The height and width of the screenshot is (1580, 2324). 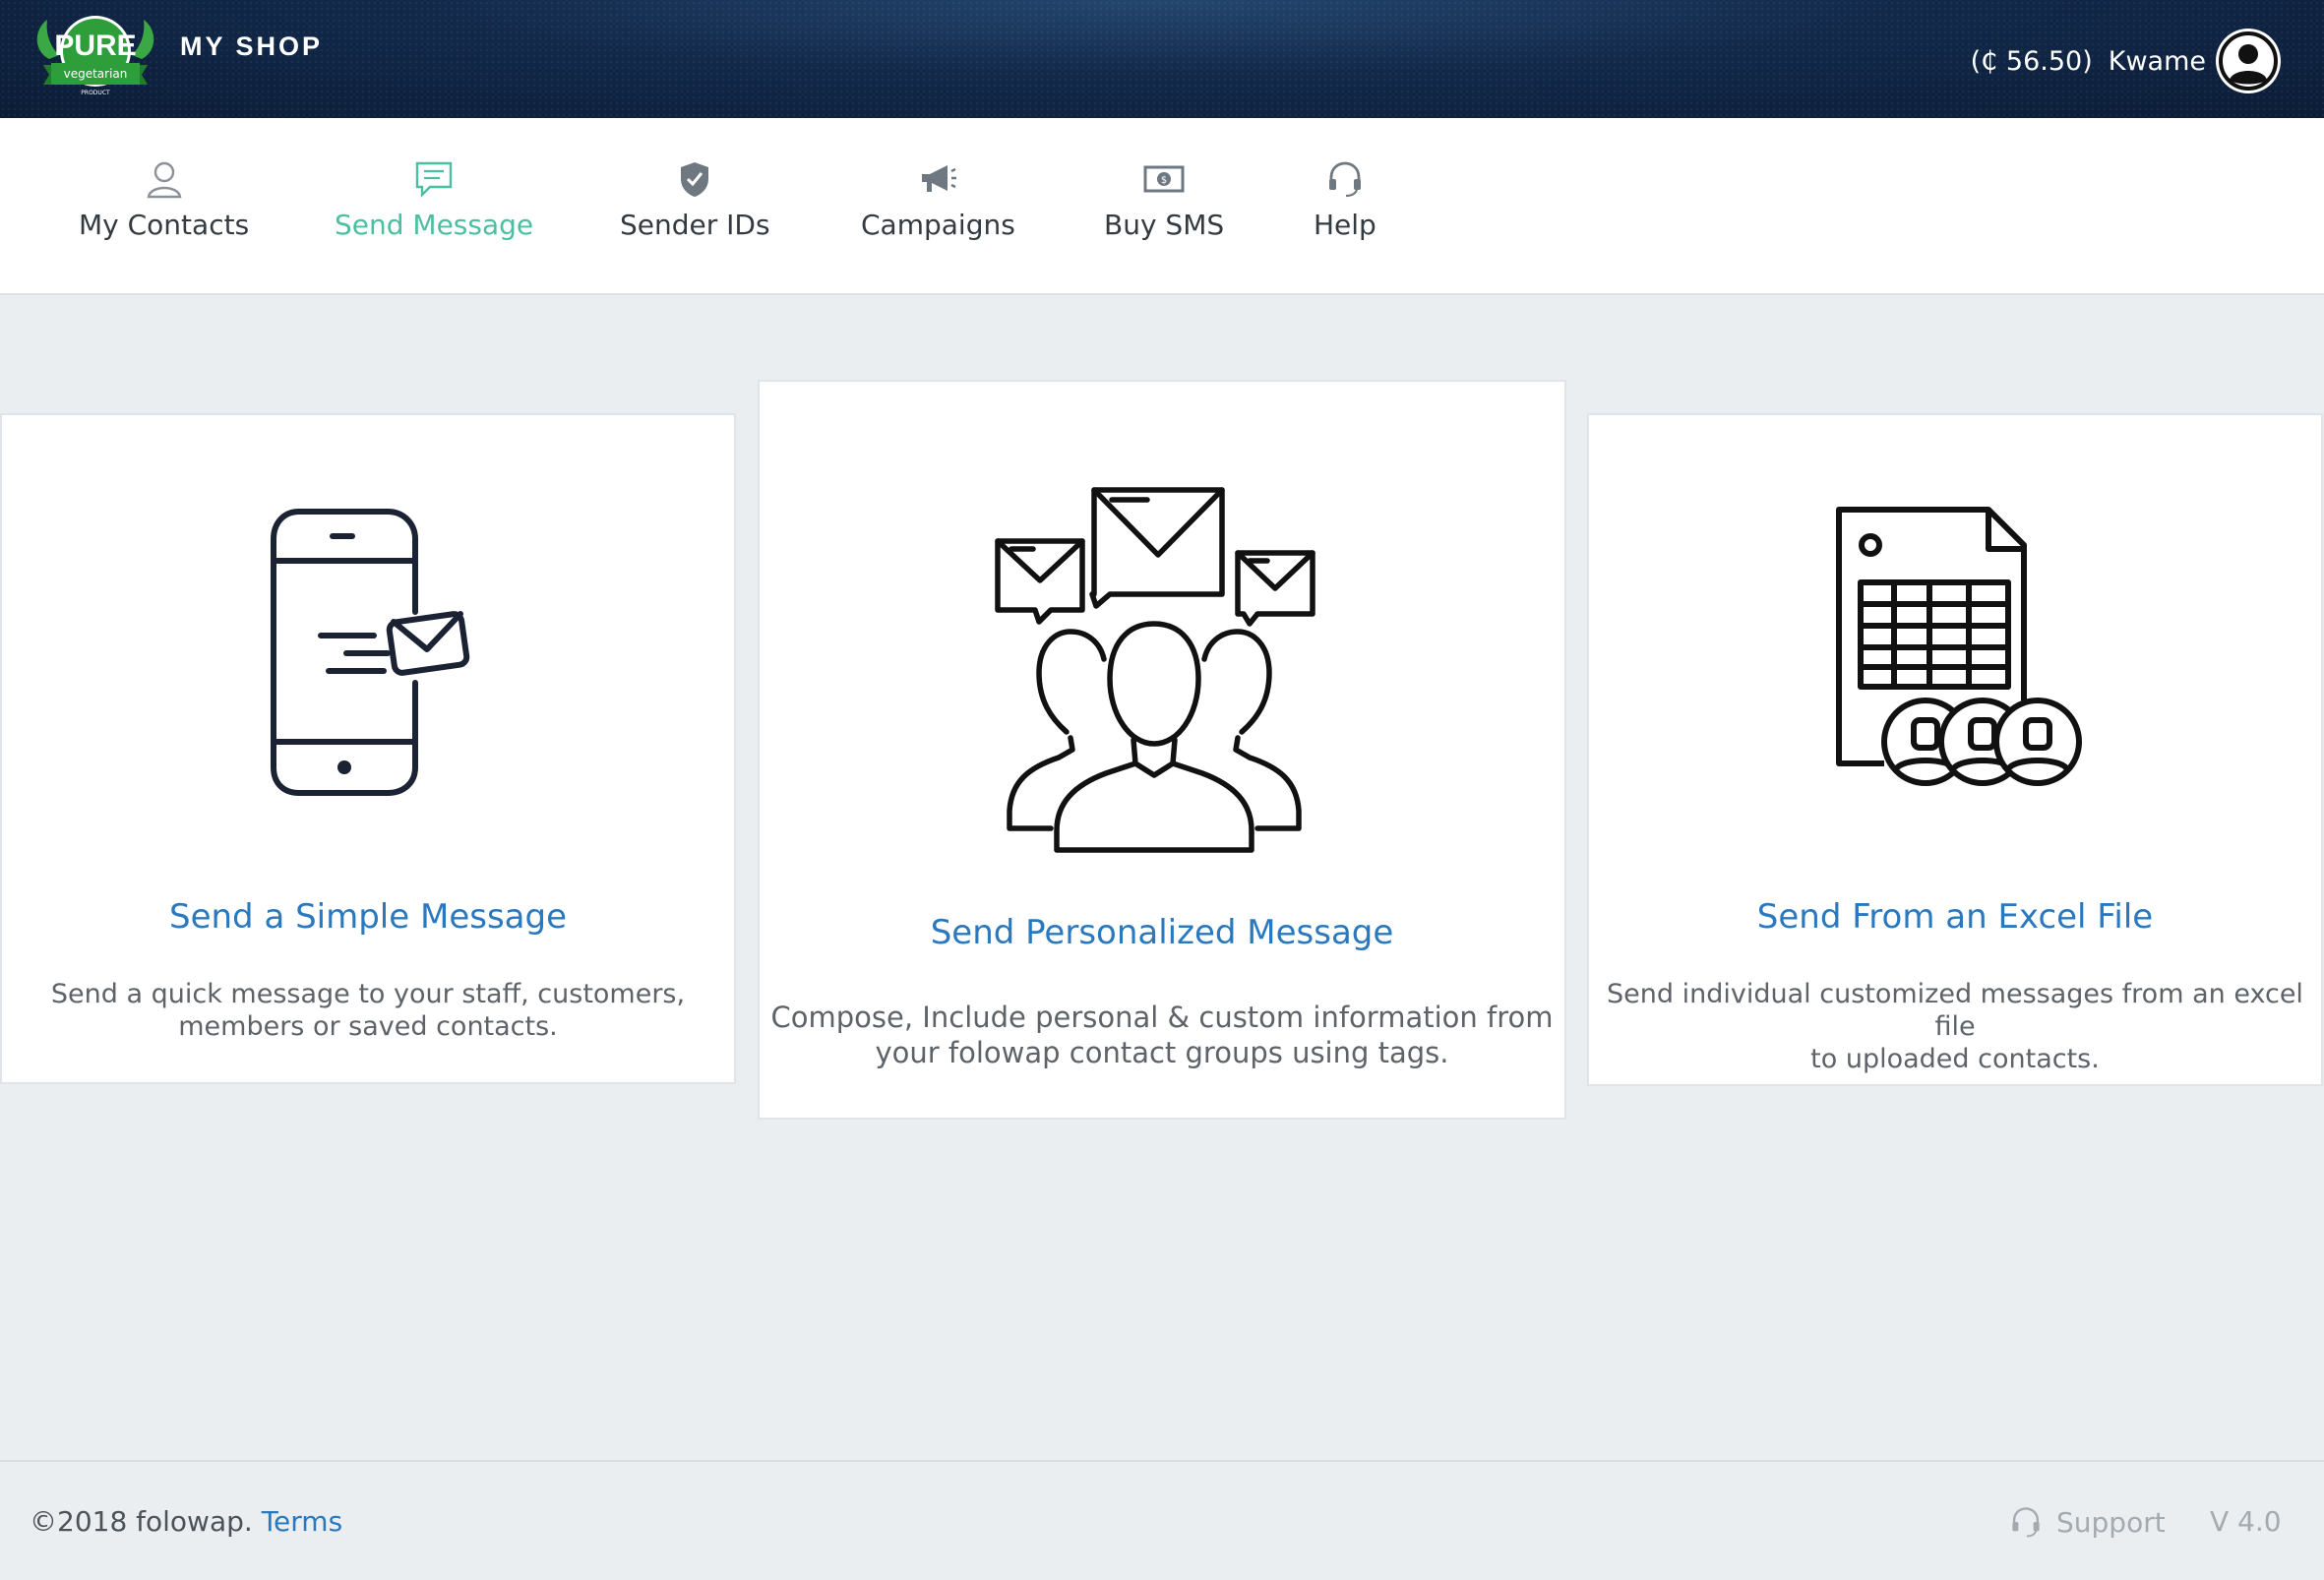 What do you see at coordinates (368, 917) in the screenshot?
I see `card-title: Send a Simple Message` at bounding box center [368, 917].